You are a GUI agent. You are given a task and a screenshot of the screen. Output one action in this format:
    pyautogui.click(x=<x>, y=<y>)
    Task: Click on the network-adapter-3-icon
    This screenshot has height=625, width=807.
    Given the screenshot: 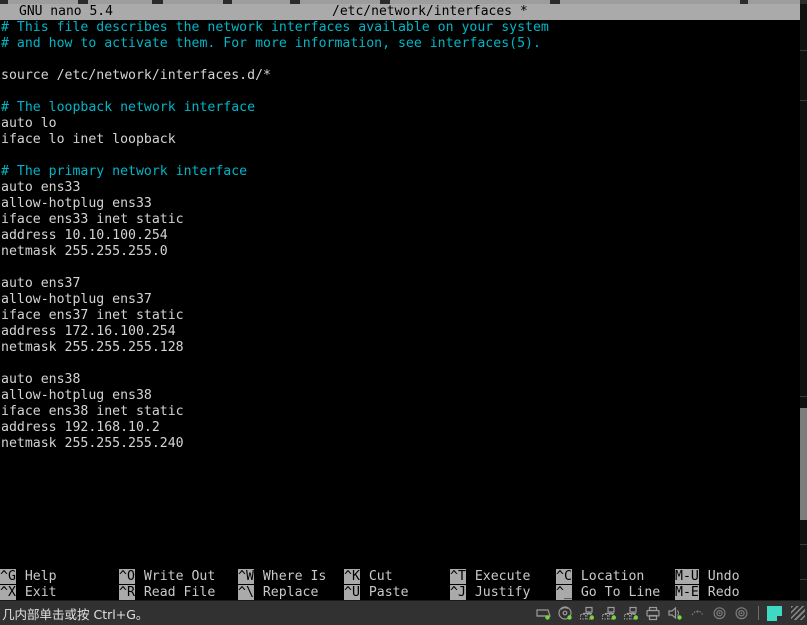 What is the action you would take?
    pyautogui.click(x=631, y=613)
    